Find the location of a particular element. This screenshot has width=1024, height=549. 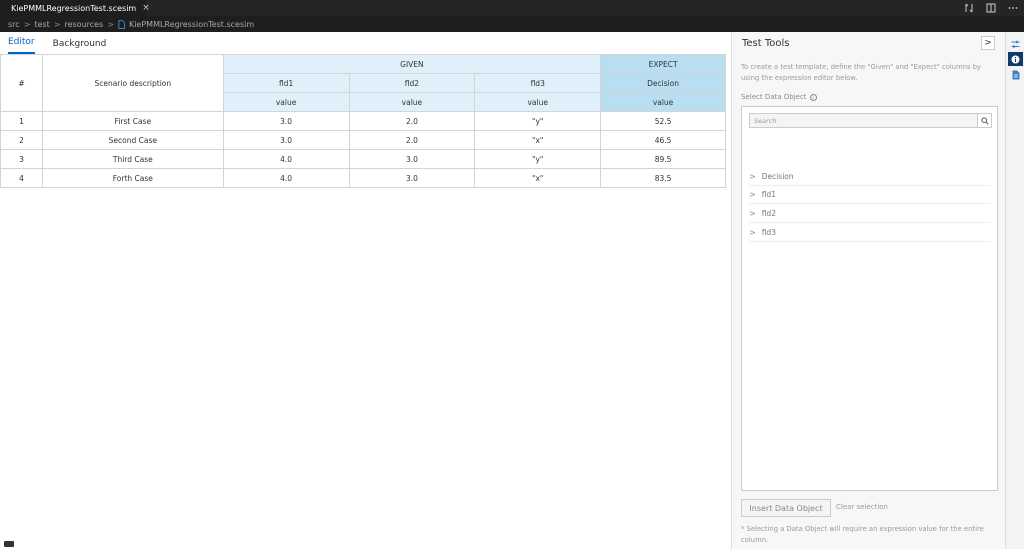

sliders-icon is located at coordinates (1015, 44).